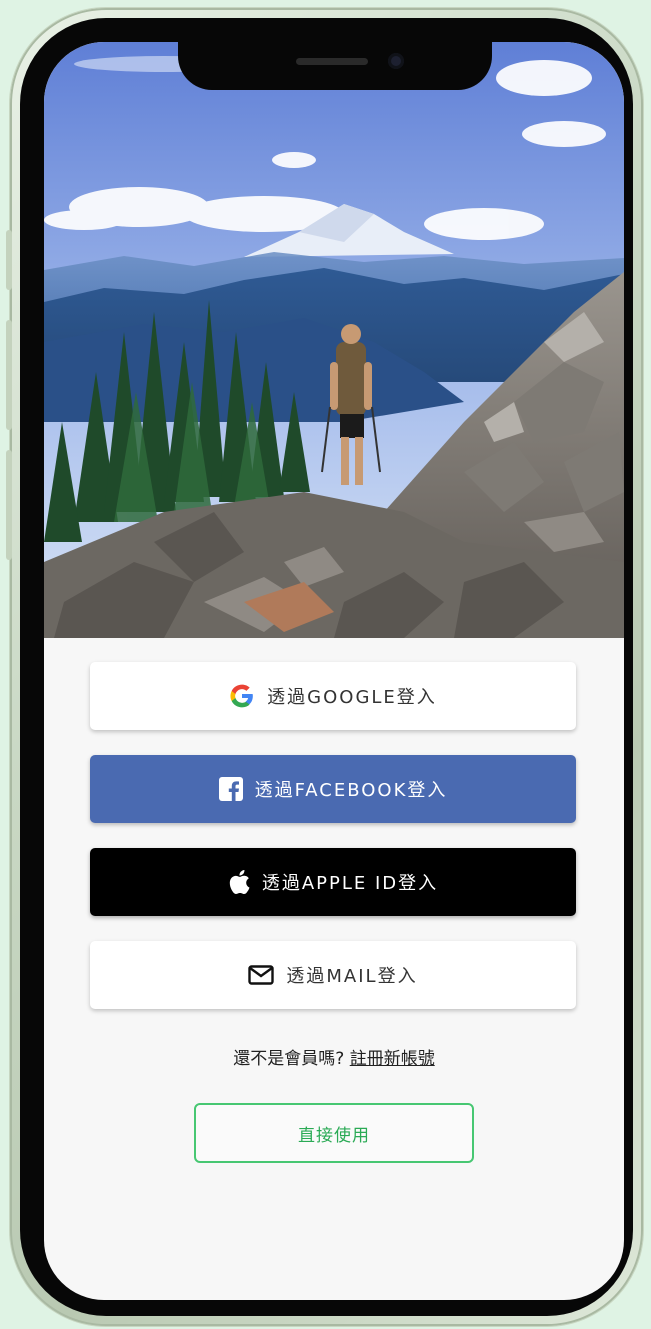 Image resolution: width=651 pixels, height=1329 pixels. What do you see at coordinates (230, 789) in the screenshot?
I see `facebook-icon` at bounding box center [230, 789].